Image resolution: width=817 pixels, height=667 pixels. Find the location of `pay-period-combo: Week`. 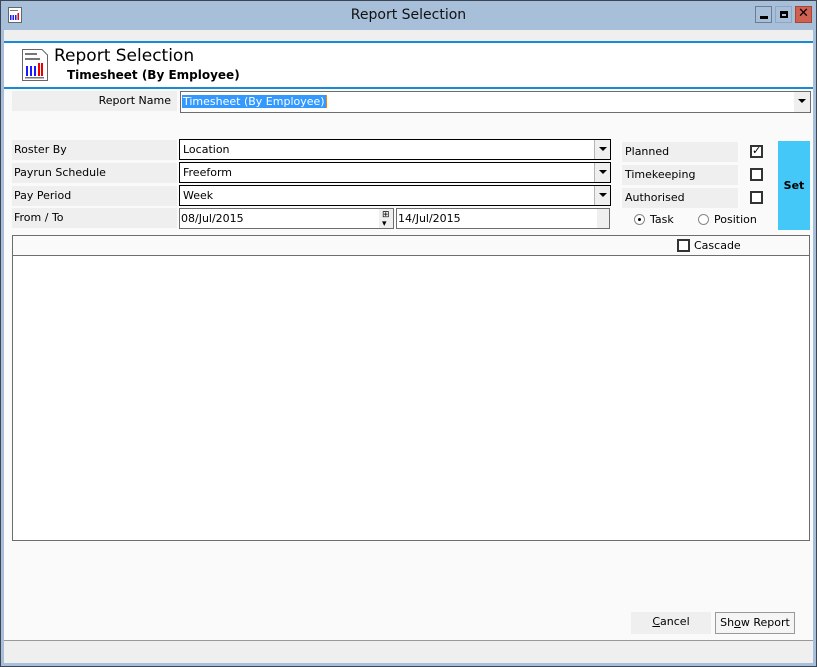

pay-period-combo: Week is located at coordinates (395, 195).